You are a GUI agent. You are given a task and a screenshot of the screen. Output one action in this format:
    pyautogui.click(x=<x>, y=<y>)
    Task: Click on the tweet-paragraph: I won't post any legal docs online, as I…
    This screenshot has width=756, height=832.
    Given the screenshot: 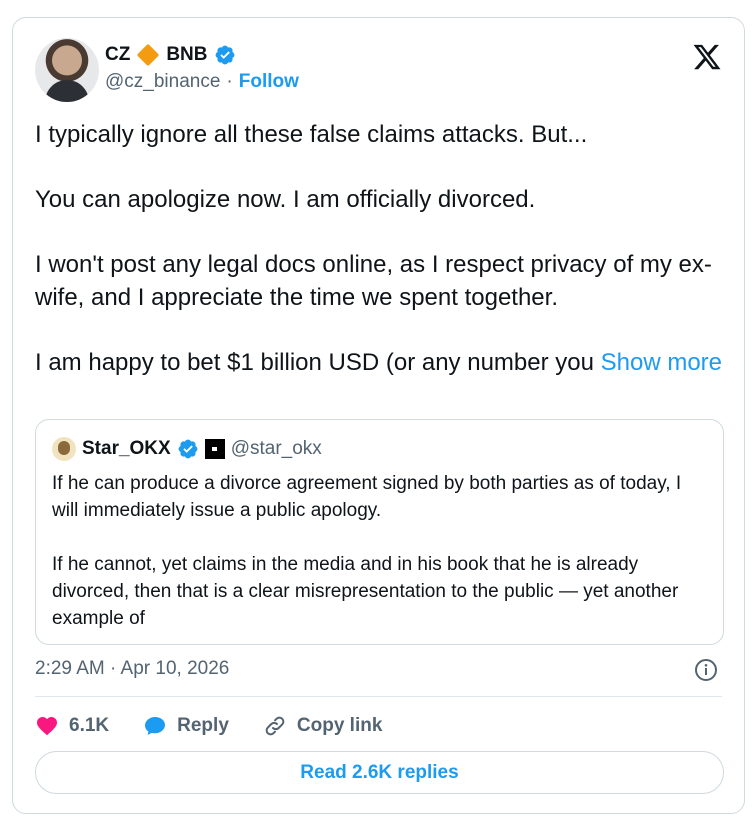 What is the action you would take?
    pyautogui.click(x=373, y=281)
    